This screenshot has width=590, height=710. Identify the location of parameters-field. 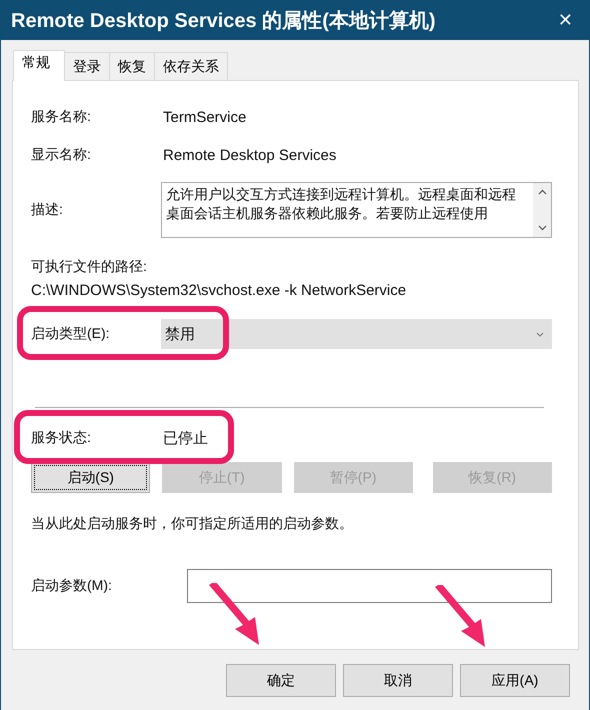
(369, 586).